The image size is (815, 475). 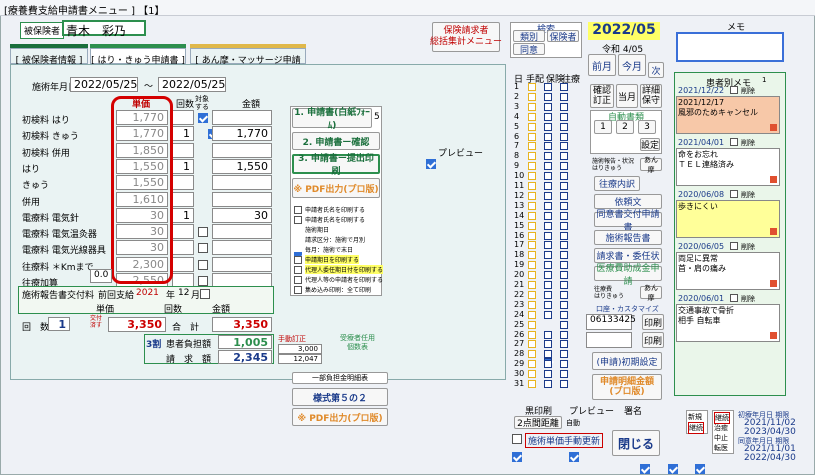 I want to click on black-print-checkbox, so click(x=517, y=457).